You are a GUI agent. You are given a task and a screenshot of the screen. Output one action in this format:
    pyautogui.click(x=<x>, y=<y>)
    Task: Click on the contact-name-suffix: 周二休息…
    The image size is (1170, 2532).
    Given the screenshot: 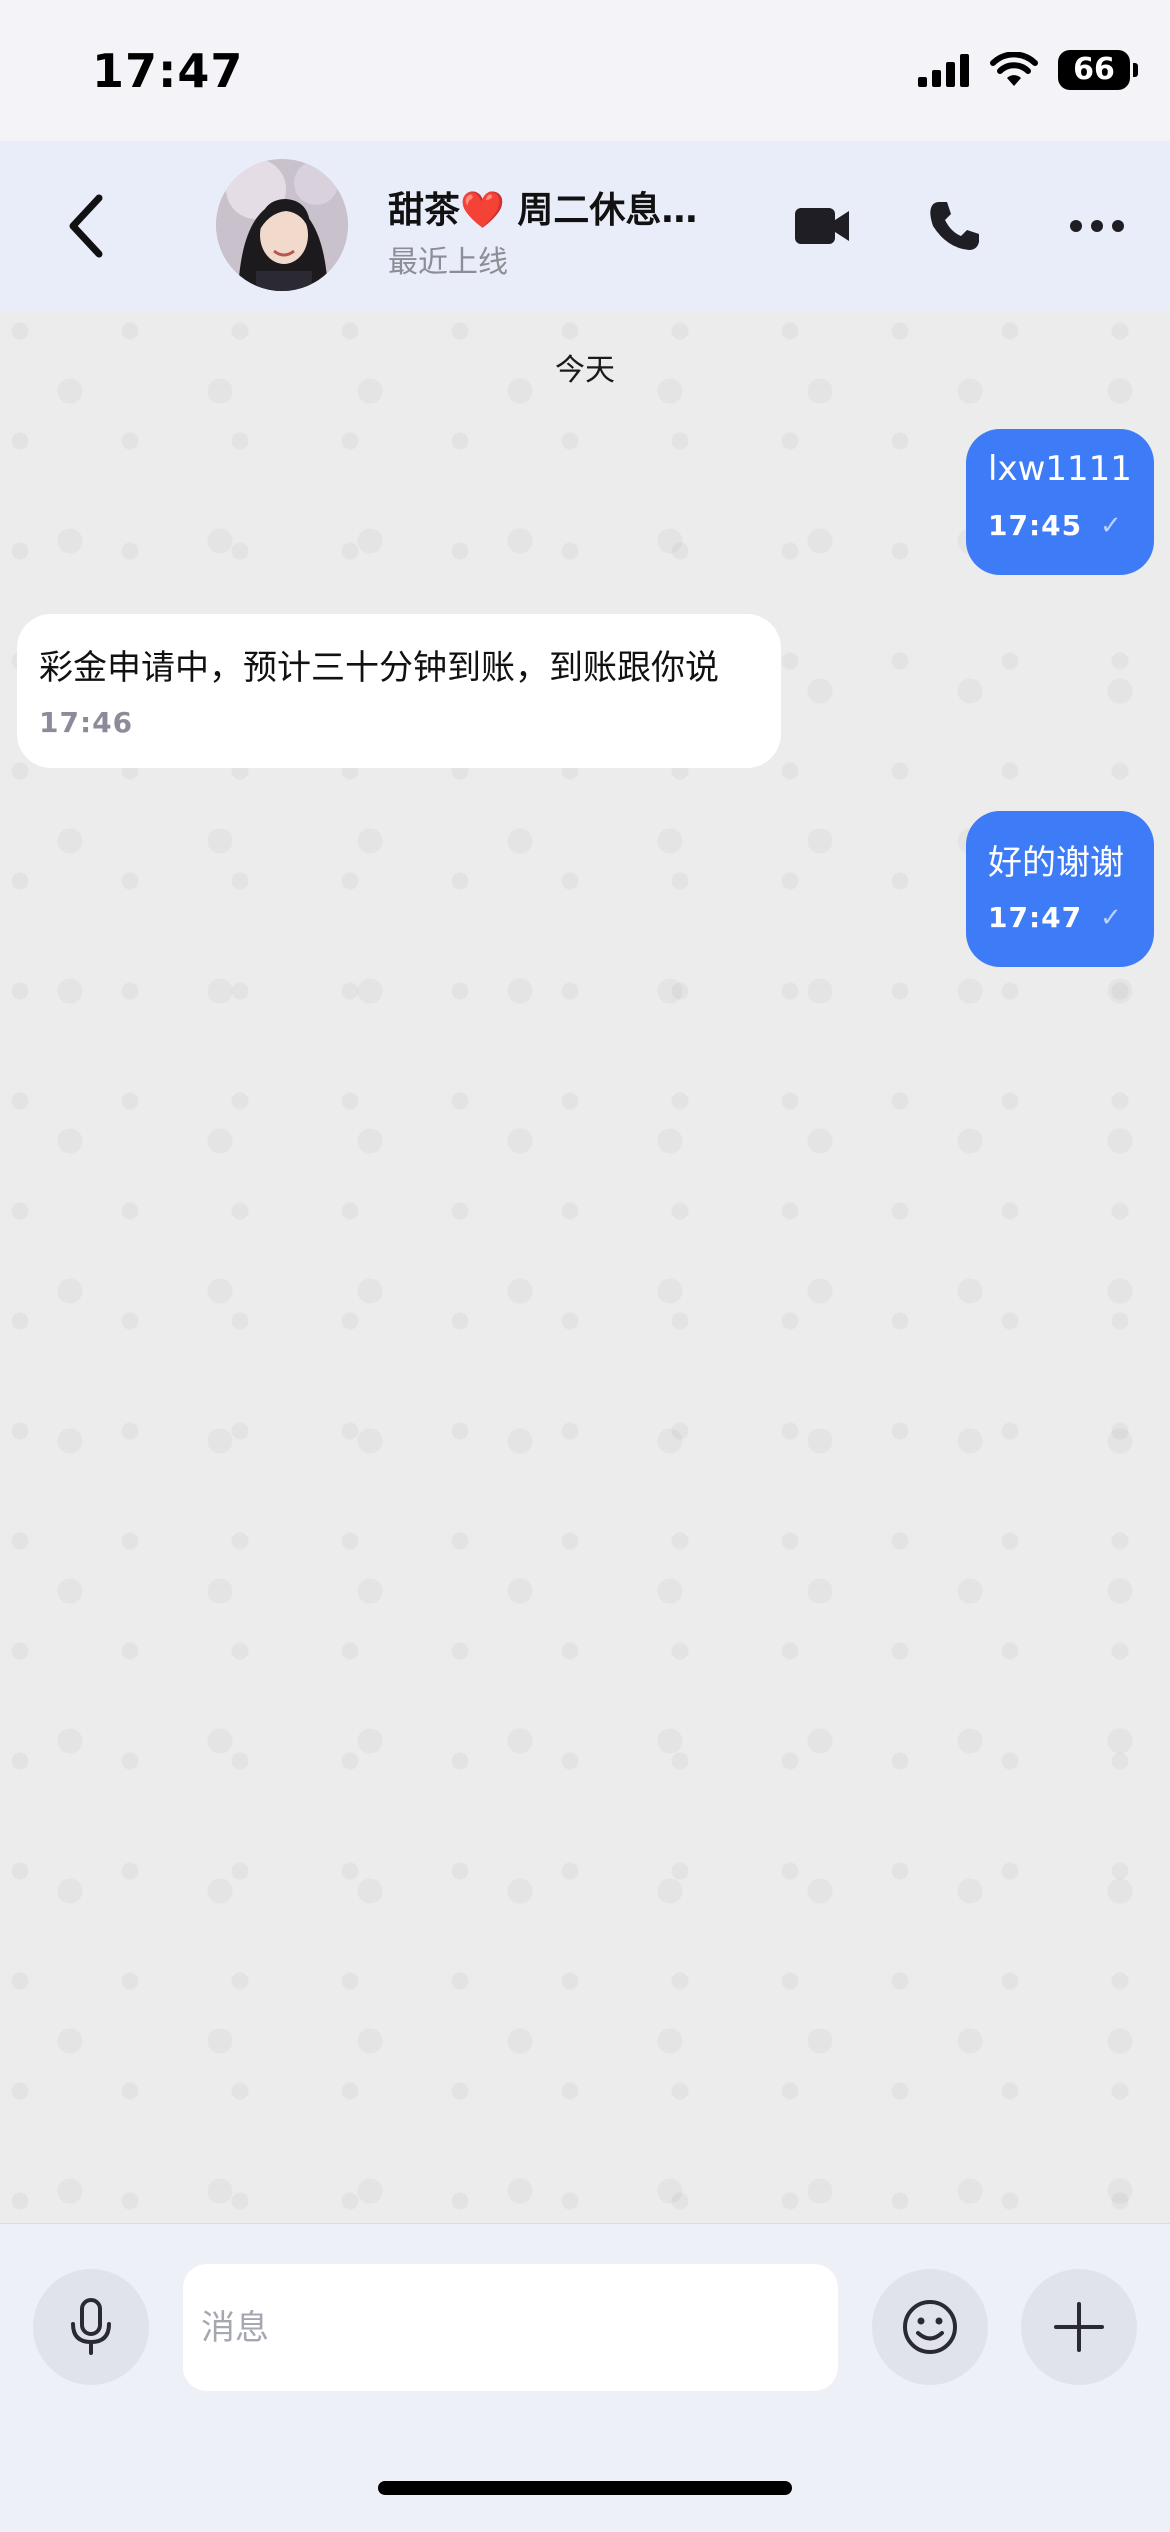 What is the action you would take?
    pyautogui.click(x=601, y=210)
    